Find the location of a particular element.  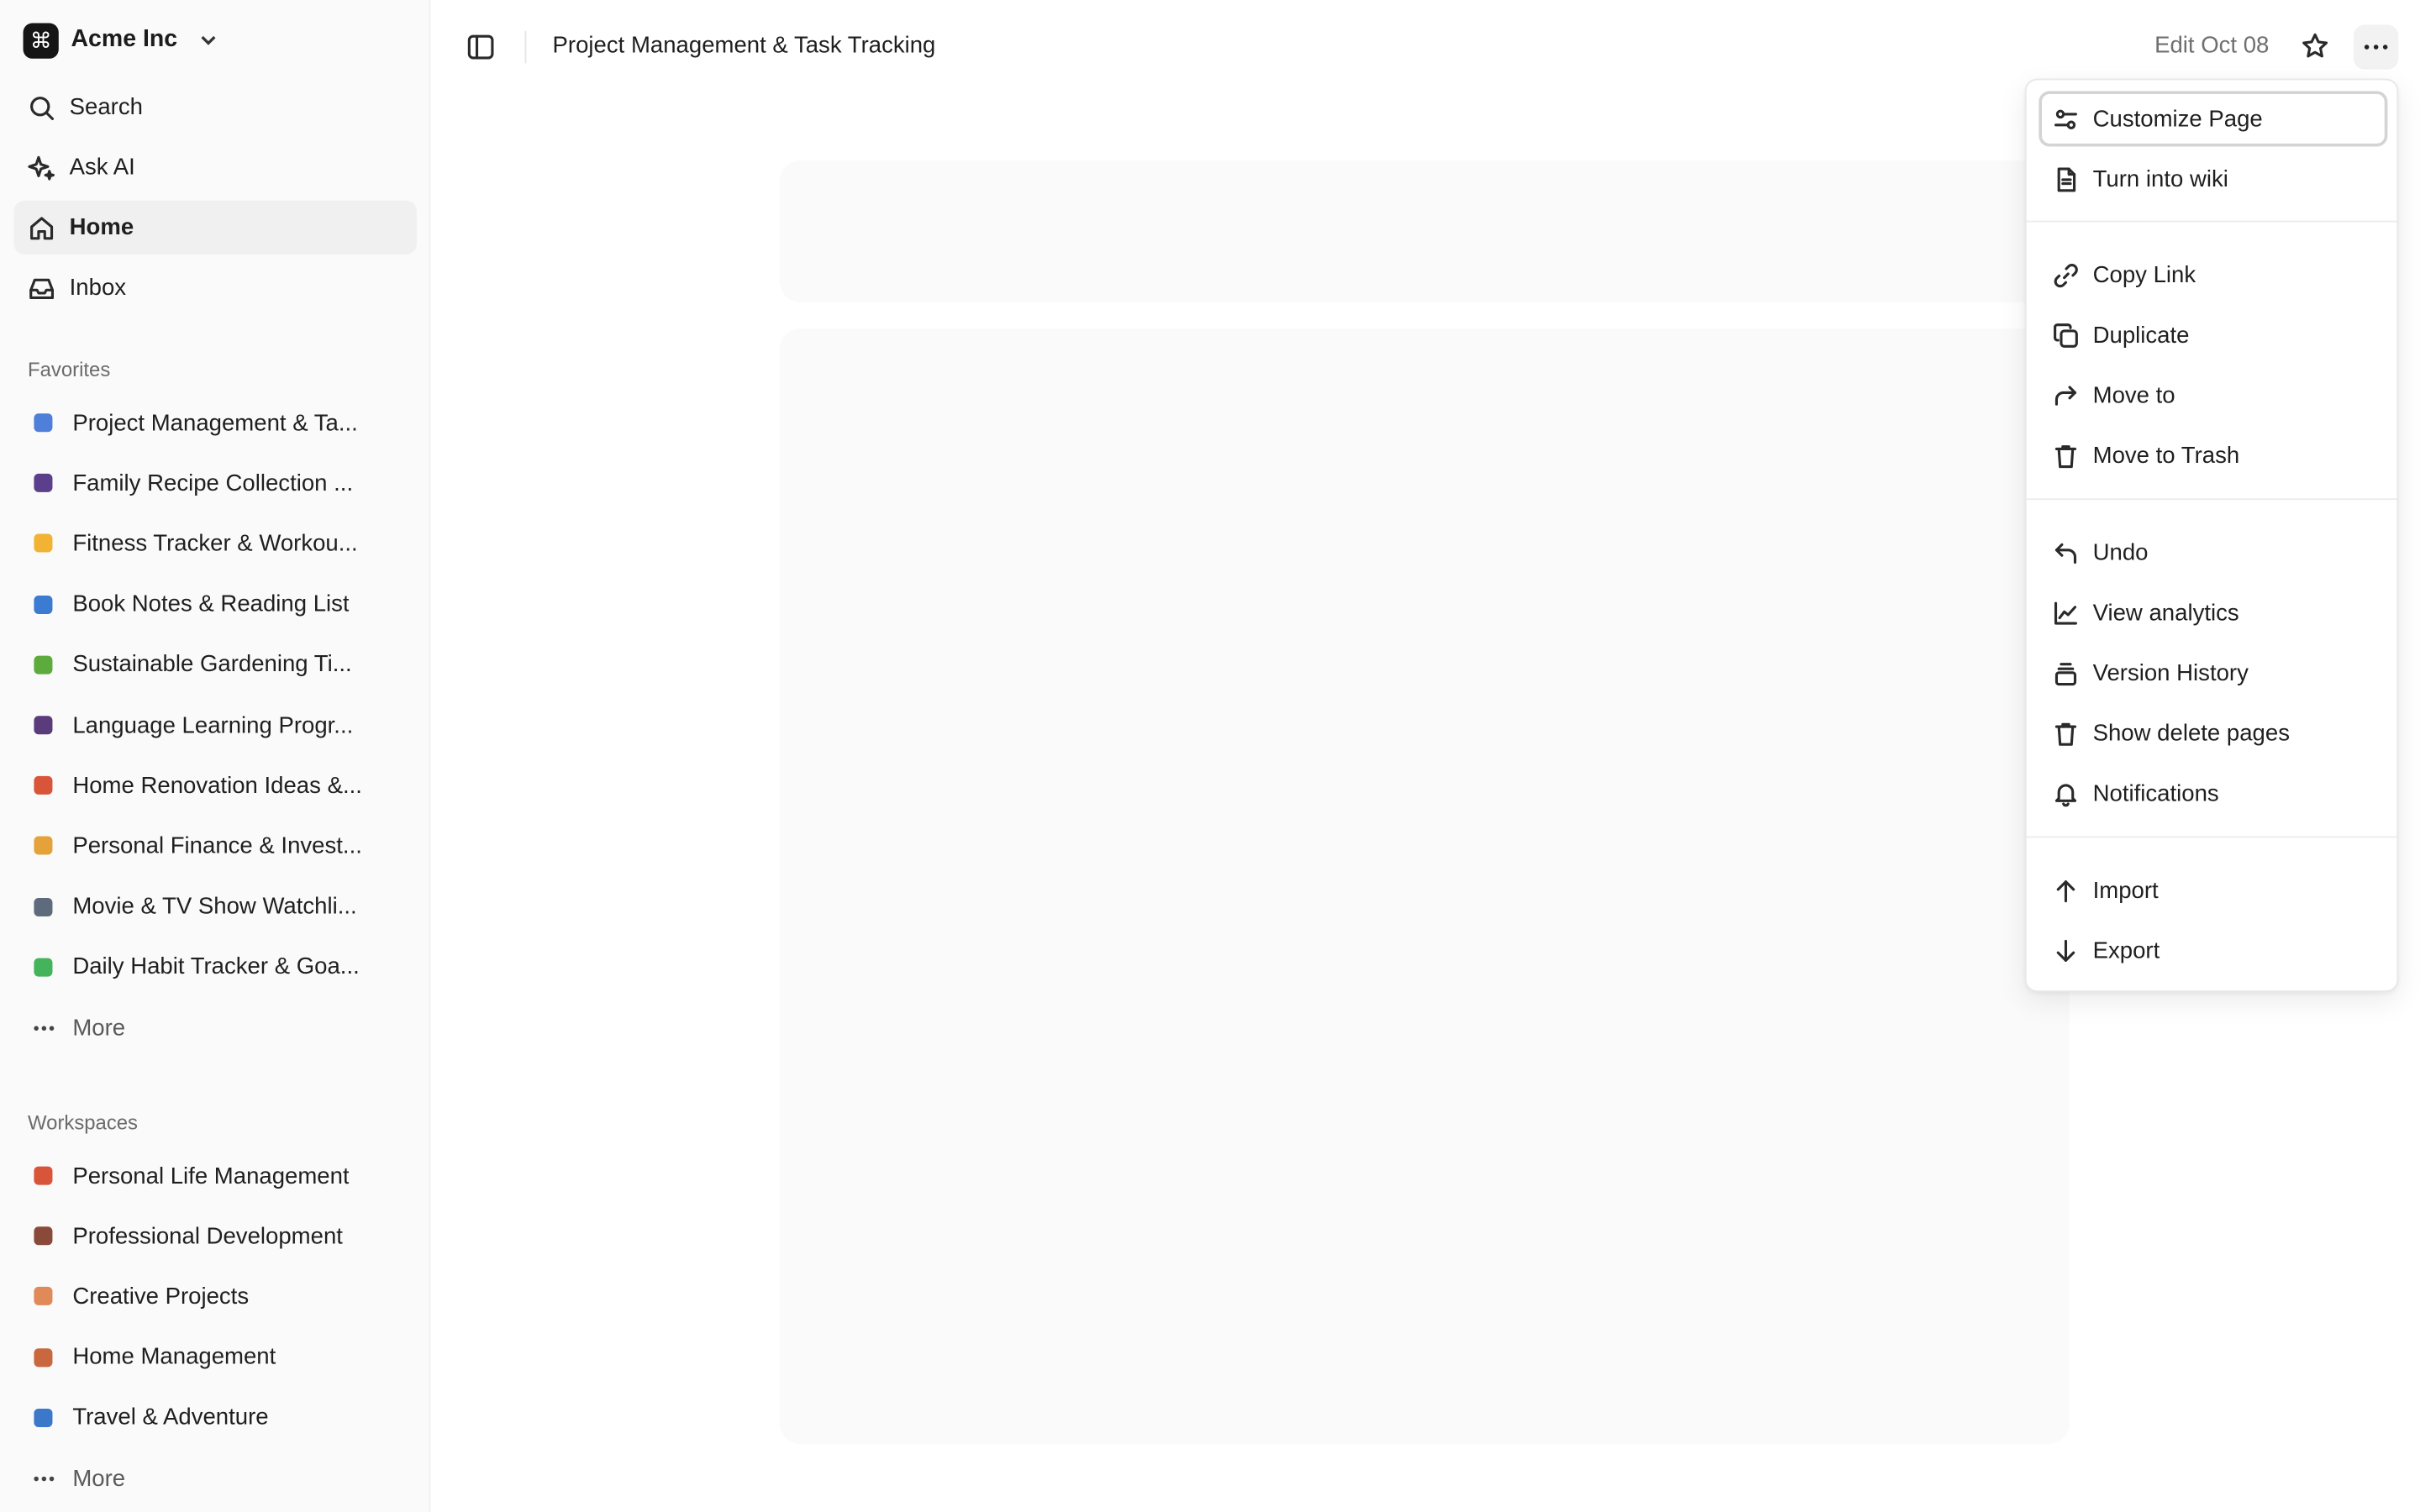

menu-item-undo: Undo is located at coordinates (2213, 552).